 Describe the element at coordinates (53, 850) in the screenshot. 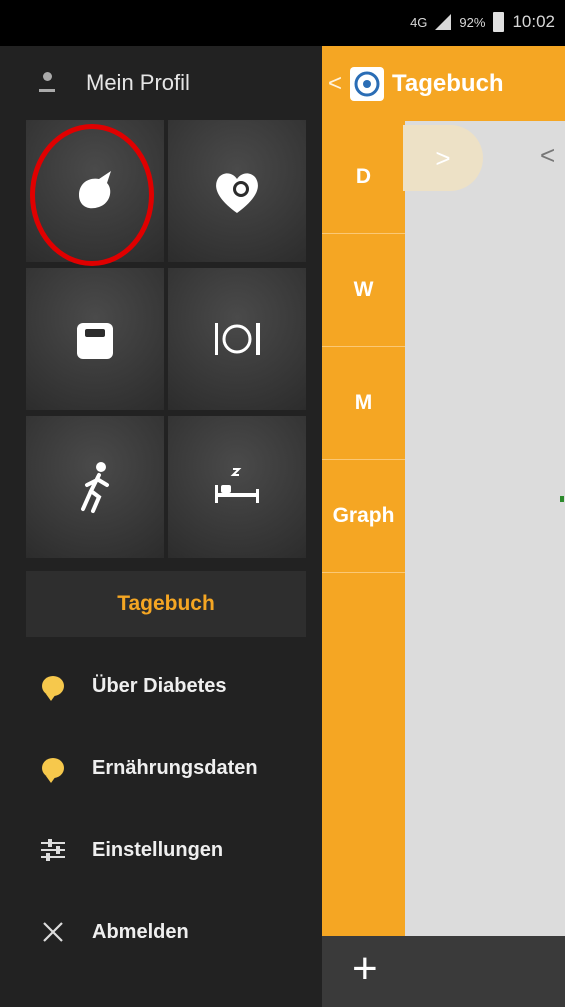

I see `sliders-icon` at that location.